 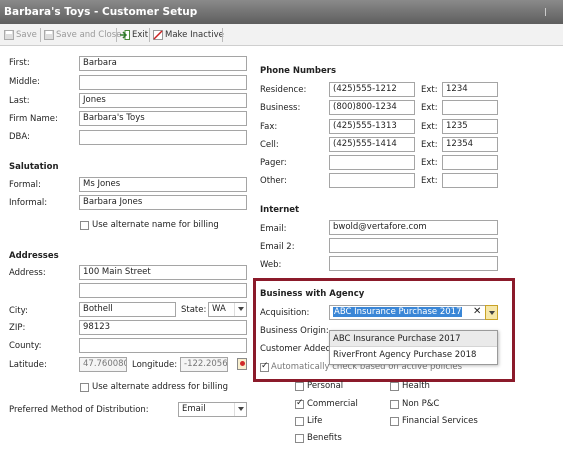 What do you see at coordinates (440, 421) in the screenshot?
I see `financial-services-label: Financial Services` at bounding box center [440, 421].